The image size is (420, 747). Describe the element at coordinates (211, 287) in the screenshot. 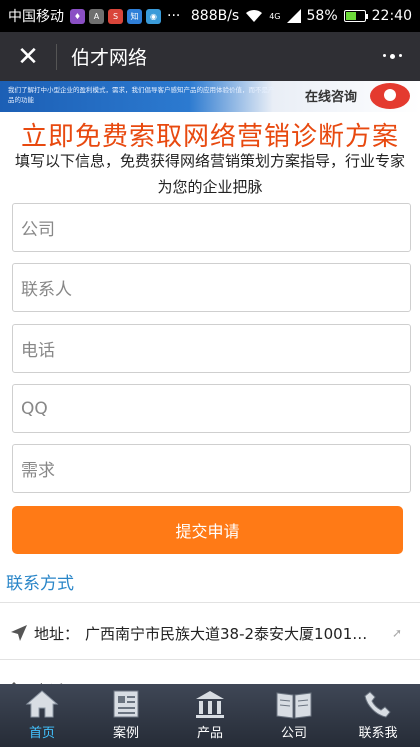

I see `contact-person-field: 联系人` at that location.